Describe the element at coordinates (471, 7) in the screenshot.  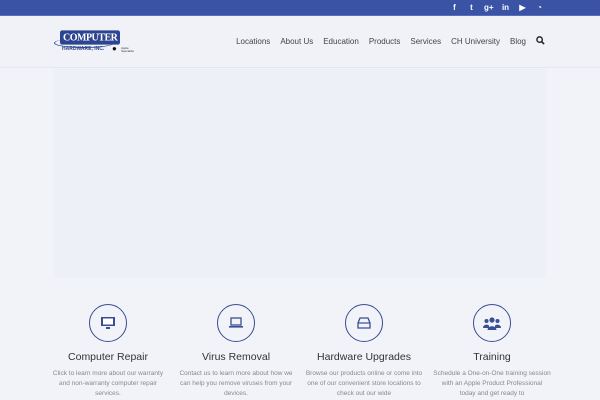
I see `twitter-icon: t` at that location.